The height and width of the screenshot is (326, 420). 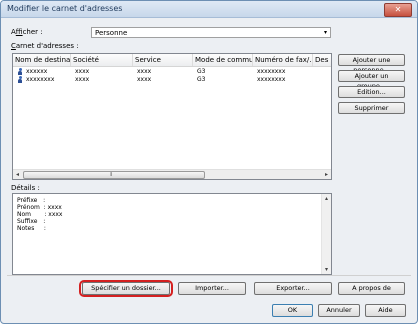 What do you see at coordinates (371, 108) in the screenshot?
I see `delete-button: Supprimer` at bounding box center [371, 108].